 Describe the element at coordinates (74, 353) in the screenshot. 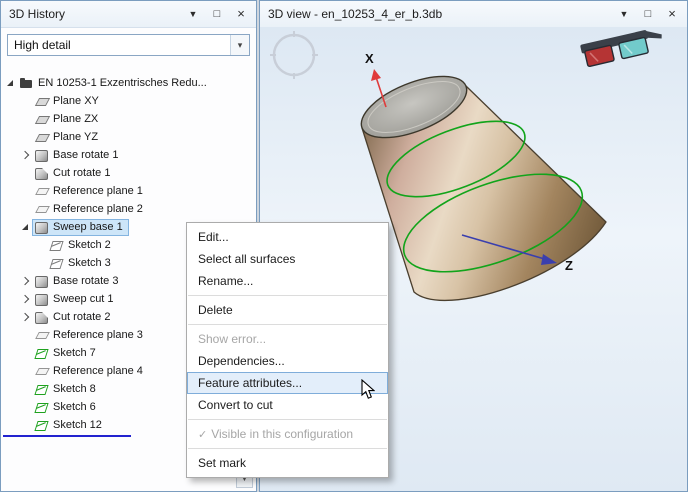

I see `tree-item-label: Sketch 7` at that location.